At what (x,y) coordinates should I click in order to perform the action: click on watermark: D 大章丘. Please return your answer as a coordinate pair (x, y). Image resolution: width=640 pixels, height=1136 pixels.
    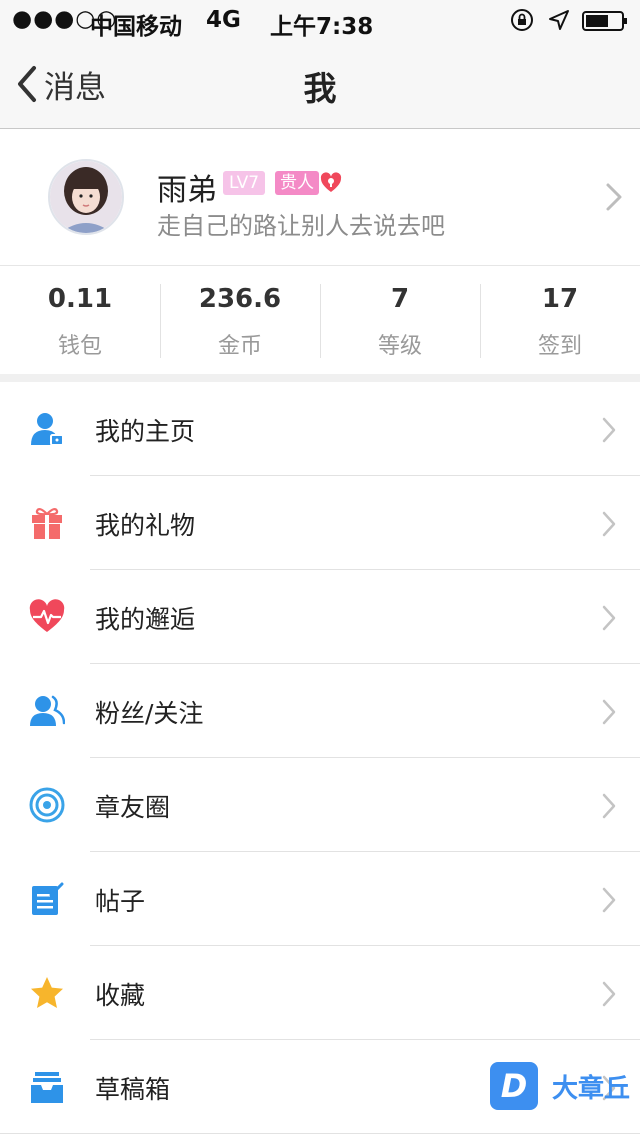
    Looking at the image, I should click on (560, 1086).